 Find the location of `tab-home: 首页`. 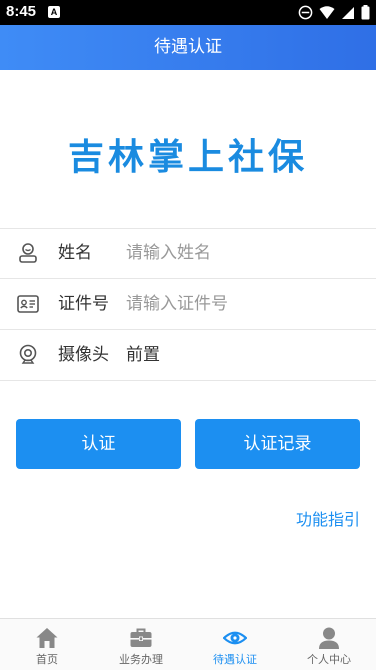

tab-home: 首页 is located at coordinates (47, 644).